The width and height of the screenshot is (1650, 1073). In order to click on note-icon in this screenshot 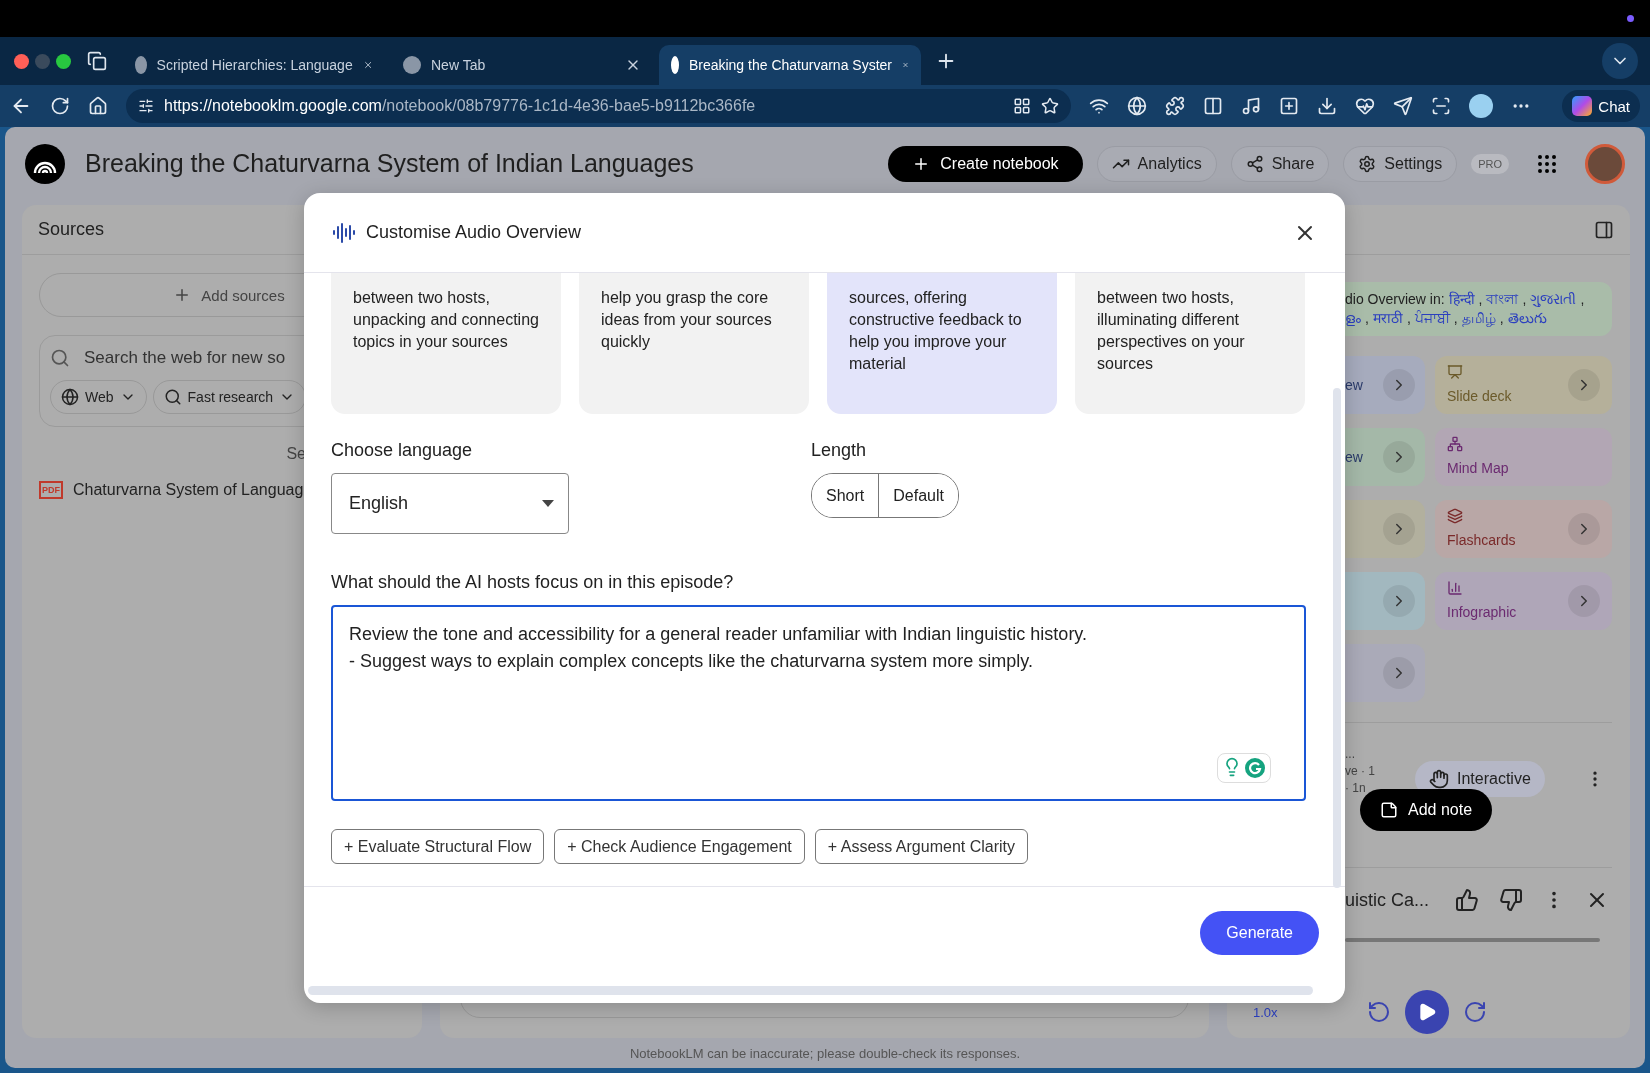, I will do `click(1389, 810)`.